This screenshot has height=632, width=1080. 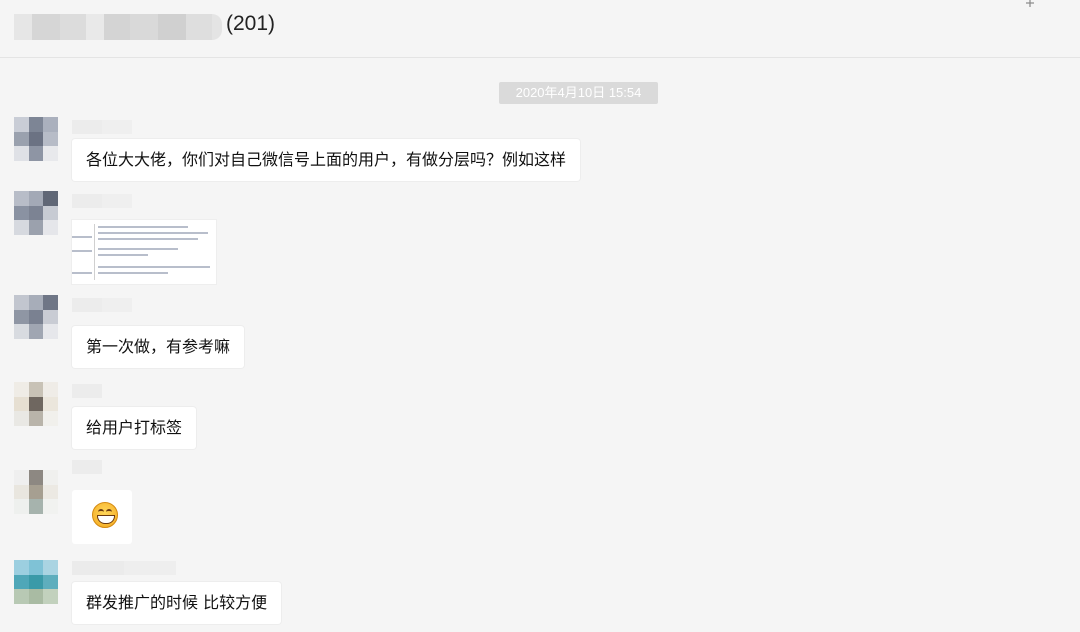 I want to click on message-bubble: 各位大大佬，你们对自己微信号上面的用户，有做分层吗？例如这样, so click(x=326, y=160).